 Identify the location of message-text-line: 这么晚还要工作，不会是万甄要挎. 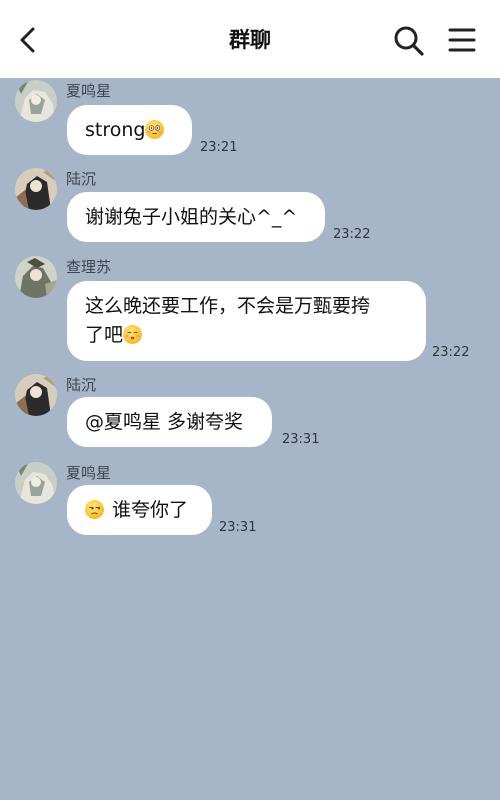
(228, 306).